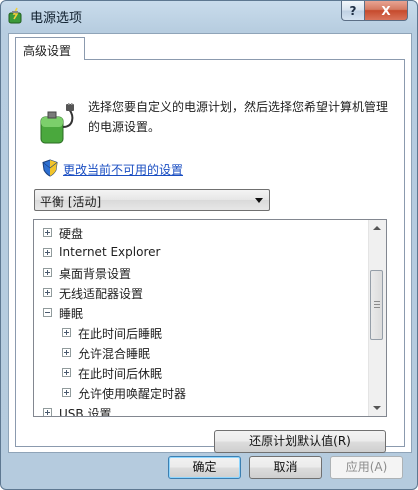 Image resolution: width=418 pixels, height=490 pixels. I want to click on tree-item-label: 睡眠, so click(71, 314).